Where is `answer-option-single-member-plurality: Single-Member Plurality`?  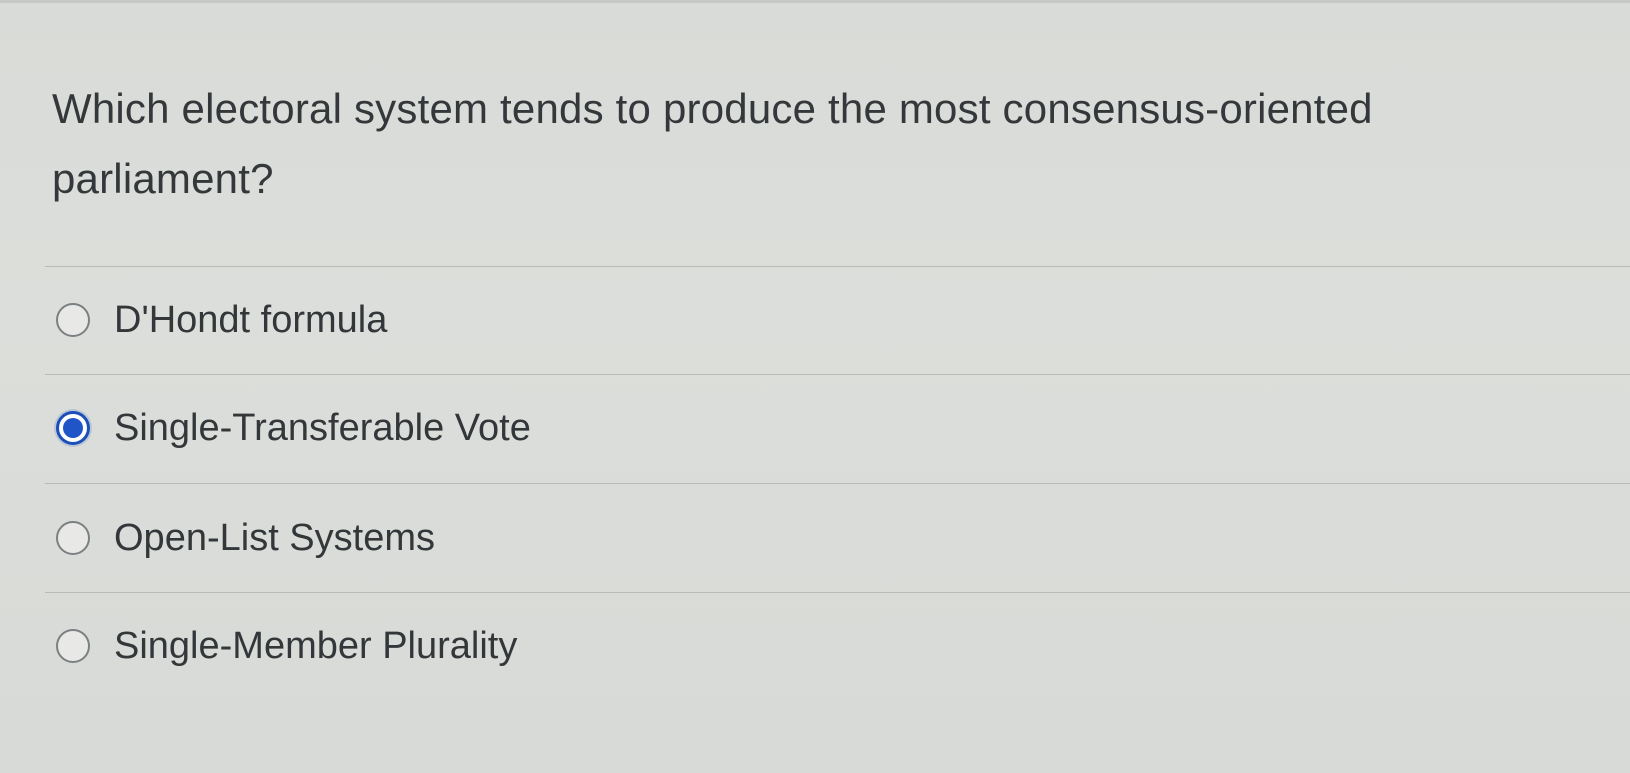
answer-option-single-member-plurality: Single-Member Plurality is located at coordinates (506, 646).